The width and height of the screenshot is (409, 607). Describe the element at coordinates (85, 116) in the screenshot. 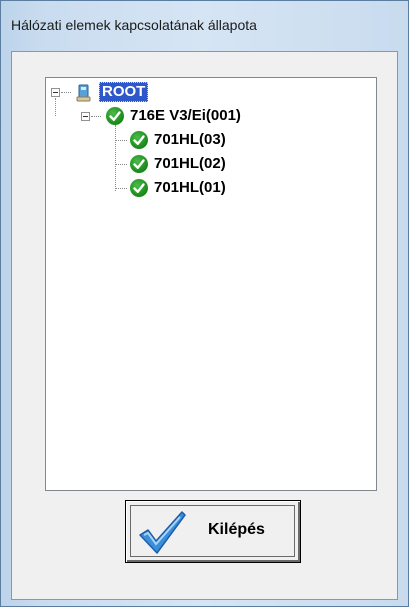

I see `device-collapse-toggle` at that location.